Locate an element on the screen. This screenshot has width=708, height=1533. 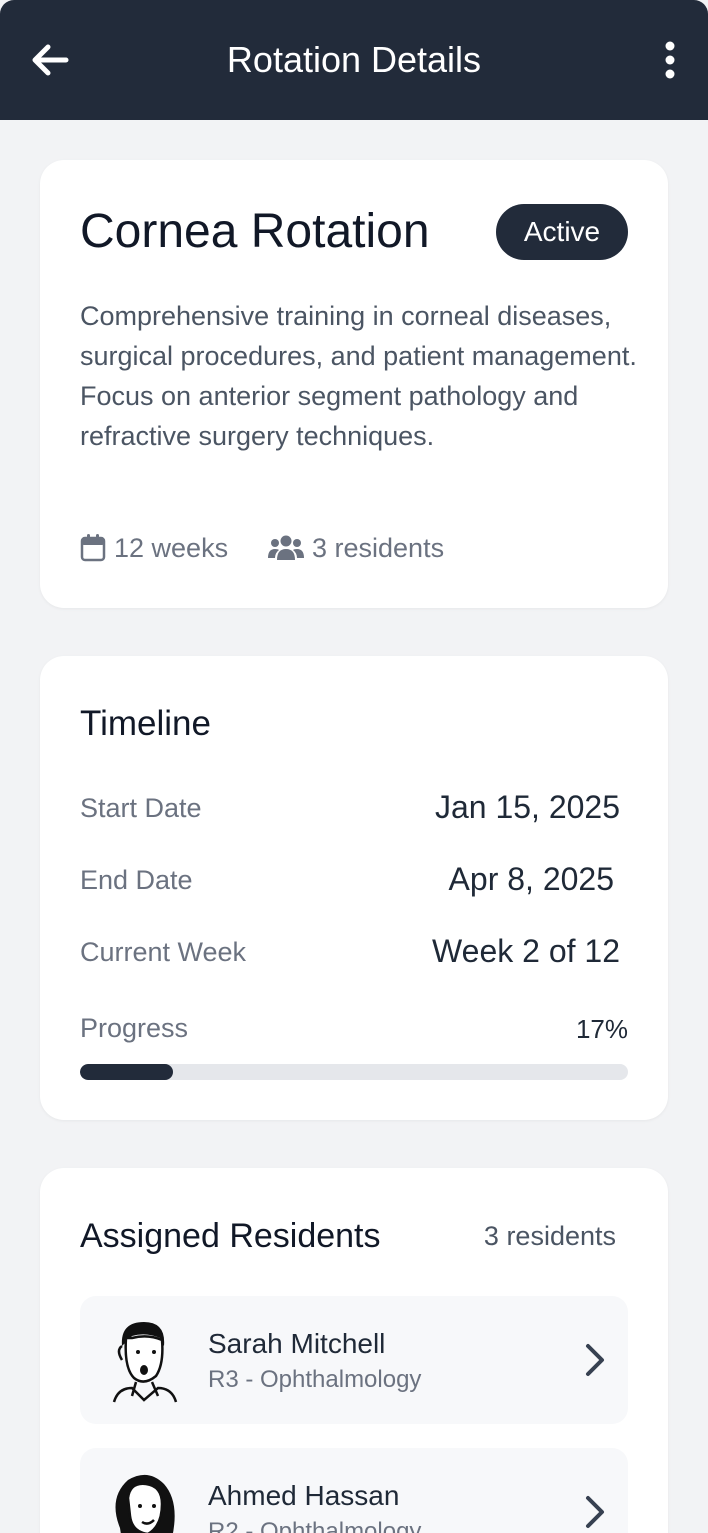
current-week-value: Week 2 of 12 is located at coordinates (526, 951).